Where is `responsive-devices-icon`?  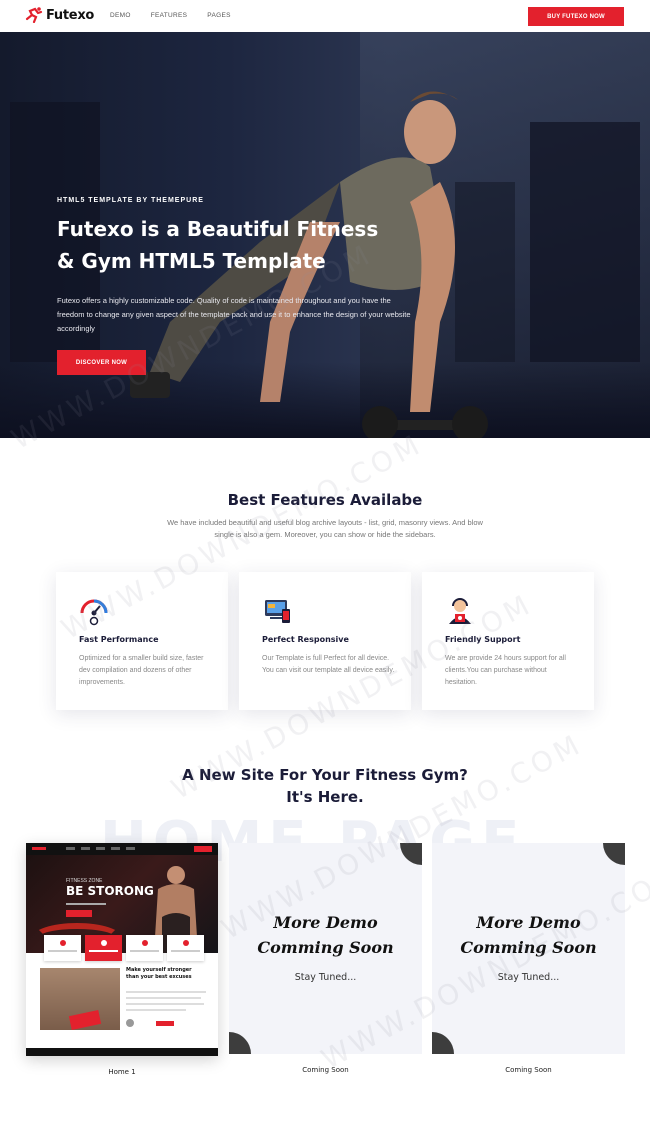
responsive-devices-icon is located at coordinates (277, 611).